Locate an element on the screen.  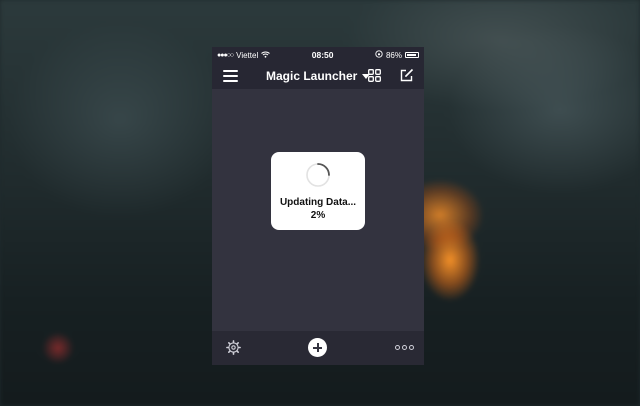
launcher-title-dropdown: Magic Launcher is located at coordinates (318, 76).